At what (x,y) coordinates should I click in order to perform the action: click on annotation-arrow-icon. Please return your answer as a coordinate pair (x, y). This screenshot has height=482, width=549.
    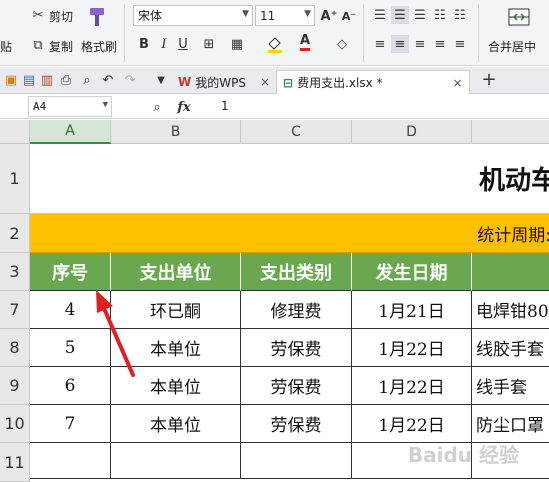
    Looking at the image, I should click on (115, 333).